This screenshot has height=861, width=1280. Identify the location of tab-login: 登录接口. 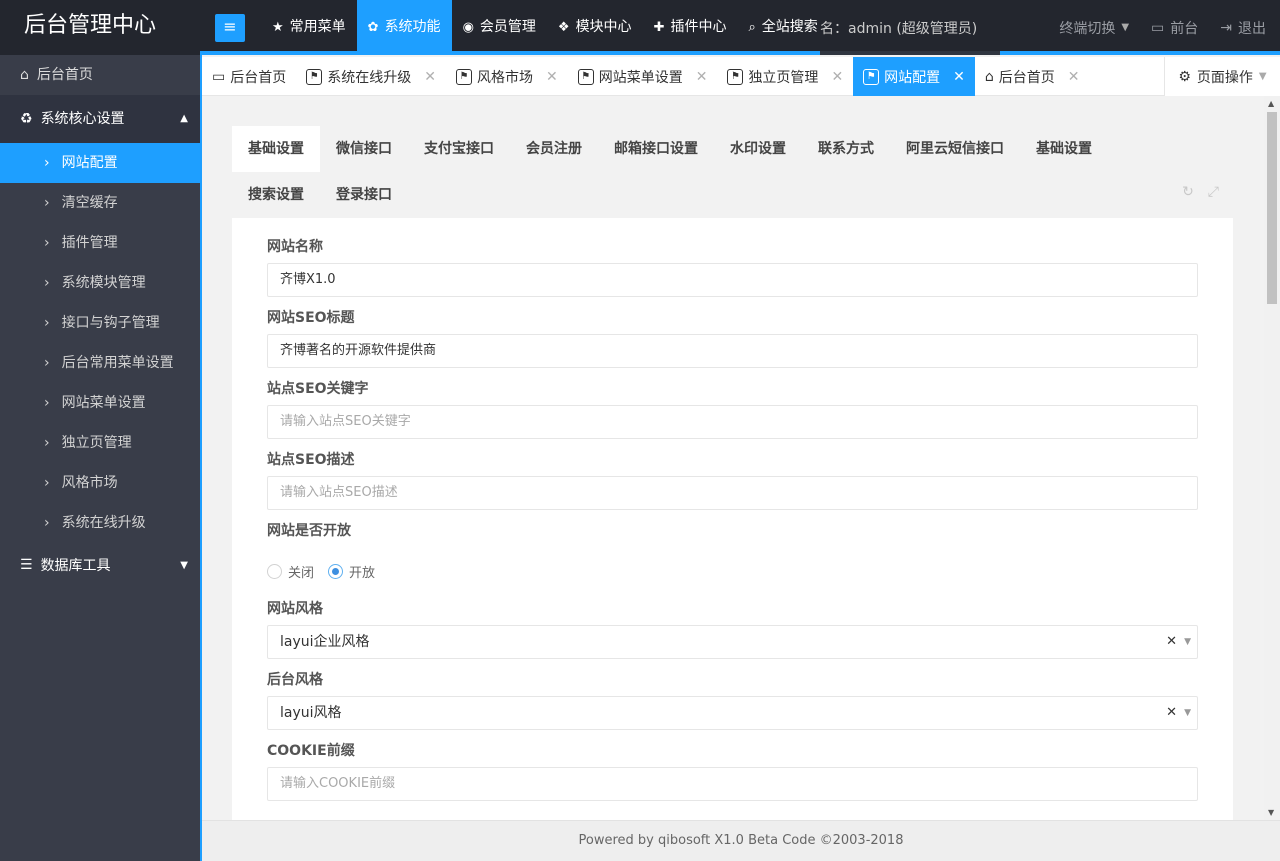
(364, 195).